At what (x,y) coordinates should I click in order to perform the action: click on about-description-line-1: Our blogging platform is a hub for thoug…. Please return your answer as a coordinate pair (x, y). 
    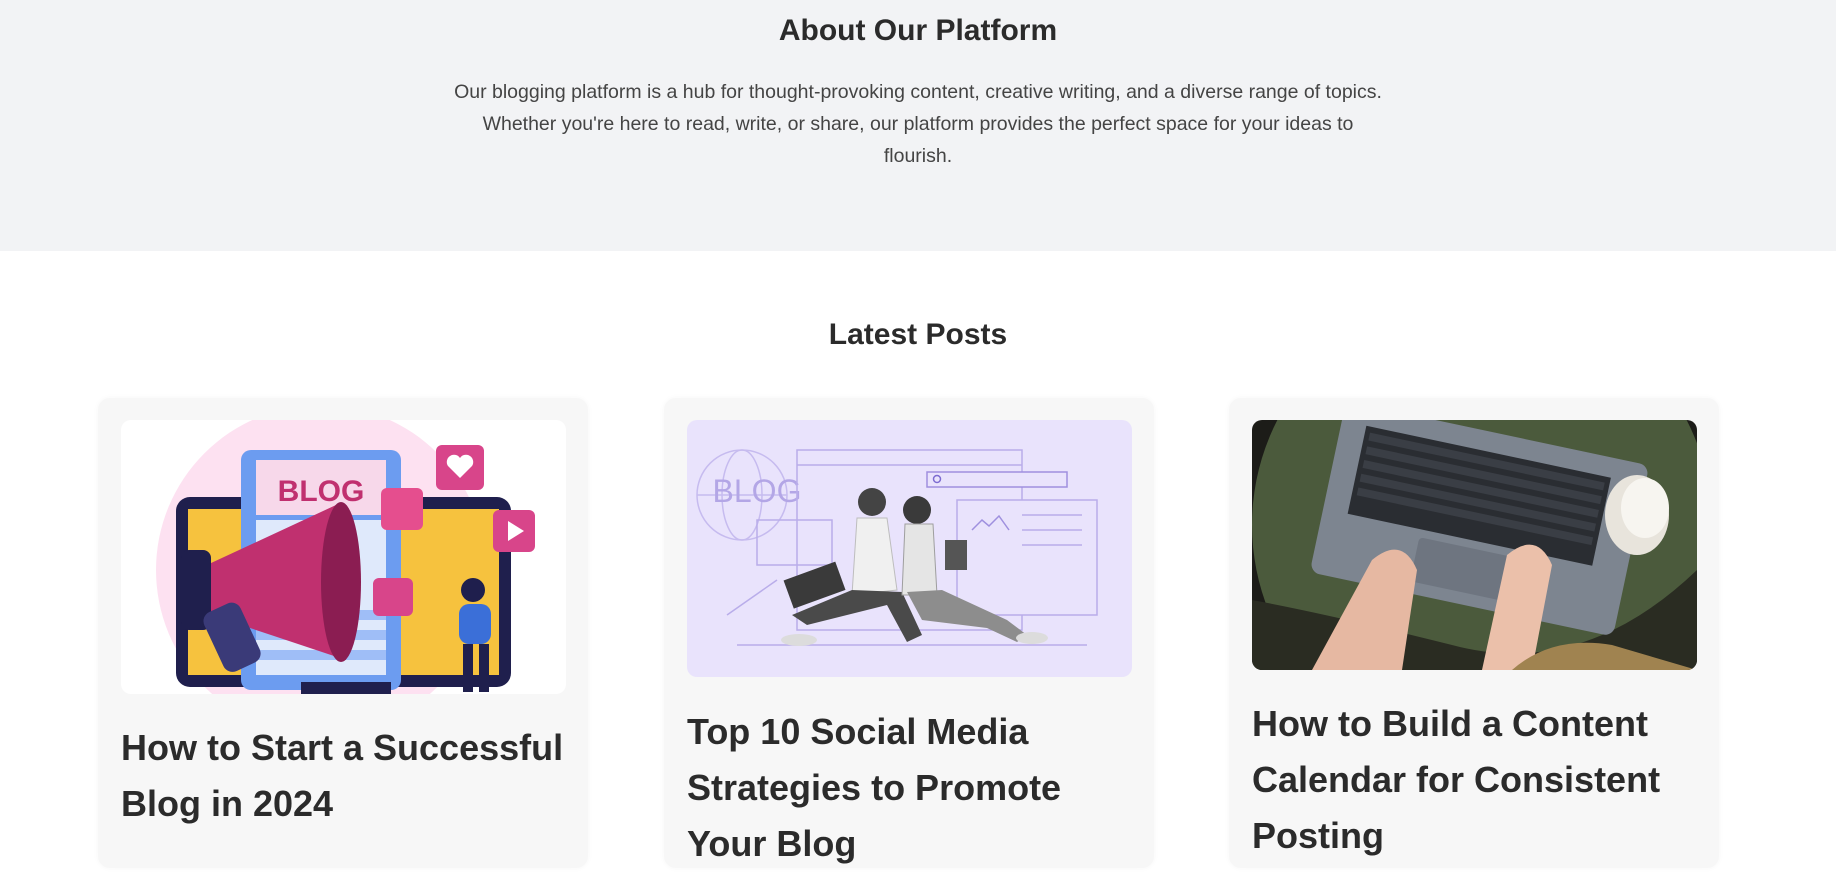
    Looking at the image, I should click on (918, 92).